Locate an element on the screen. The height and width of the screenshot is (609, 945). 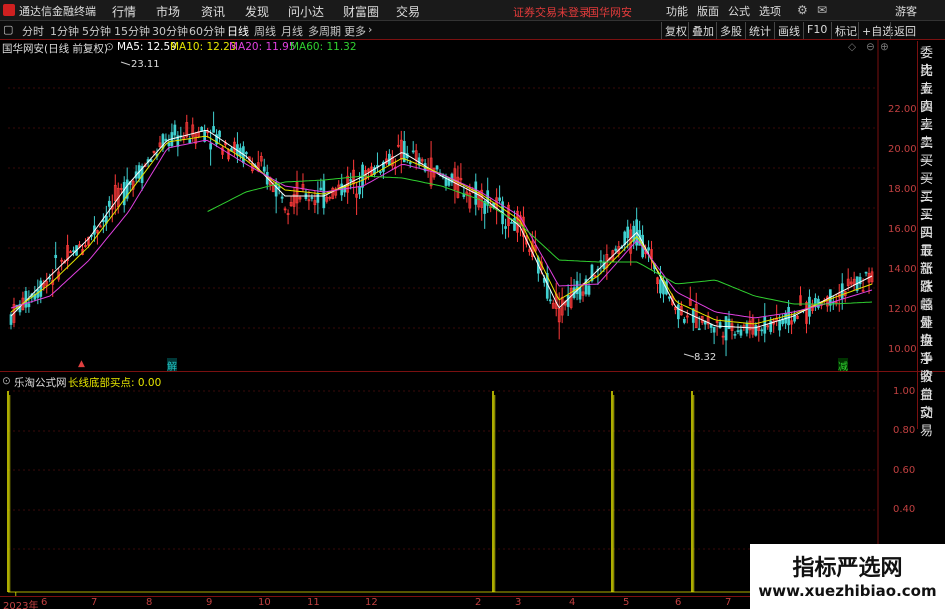
y-tick: 22.00 is located at coordinates (902, 109).